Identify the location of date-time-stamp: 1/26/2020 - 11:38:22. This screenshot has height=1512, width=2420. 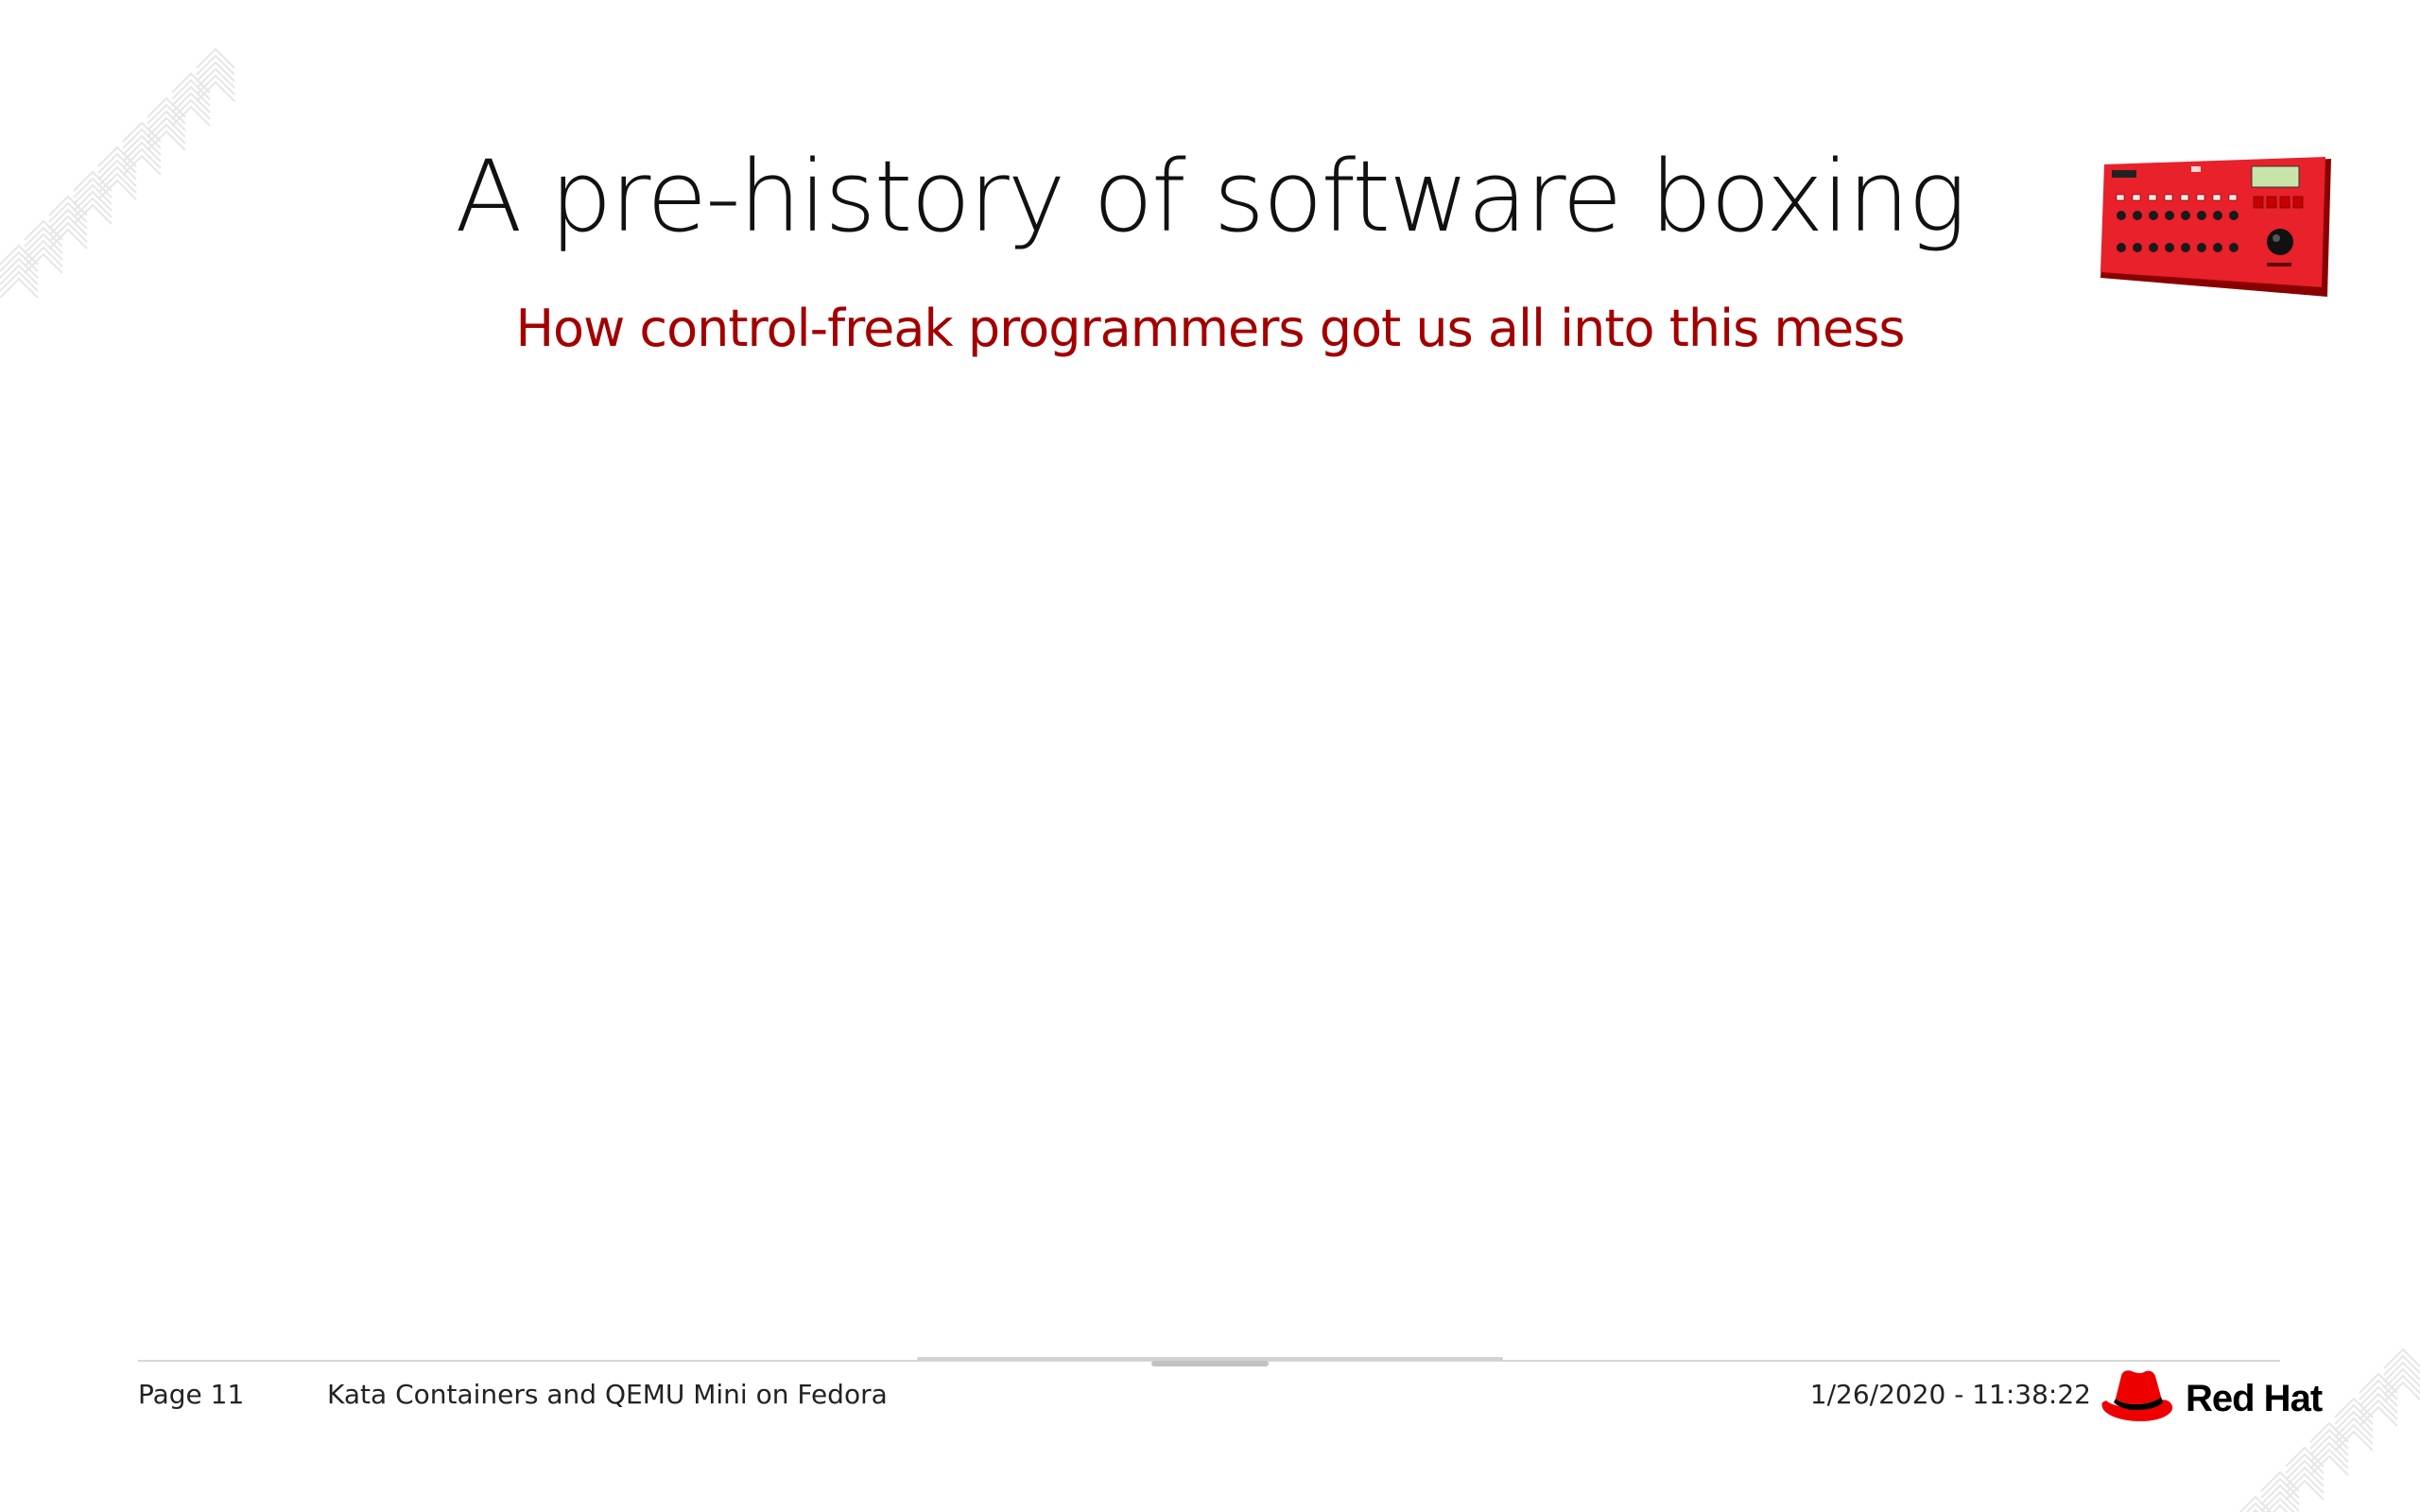
(1950, 1394).